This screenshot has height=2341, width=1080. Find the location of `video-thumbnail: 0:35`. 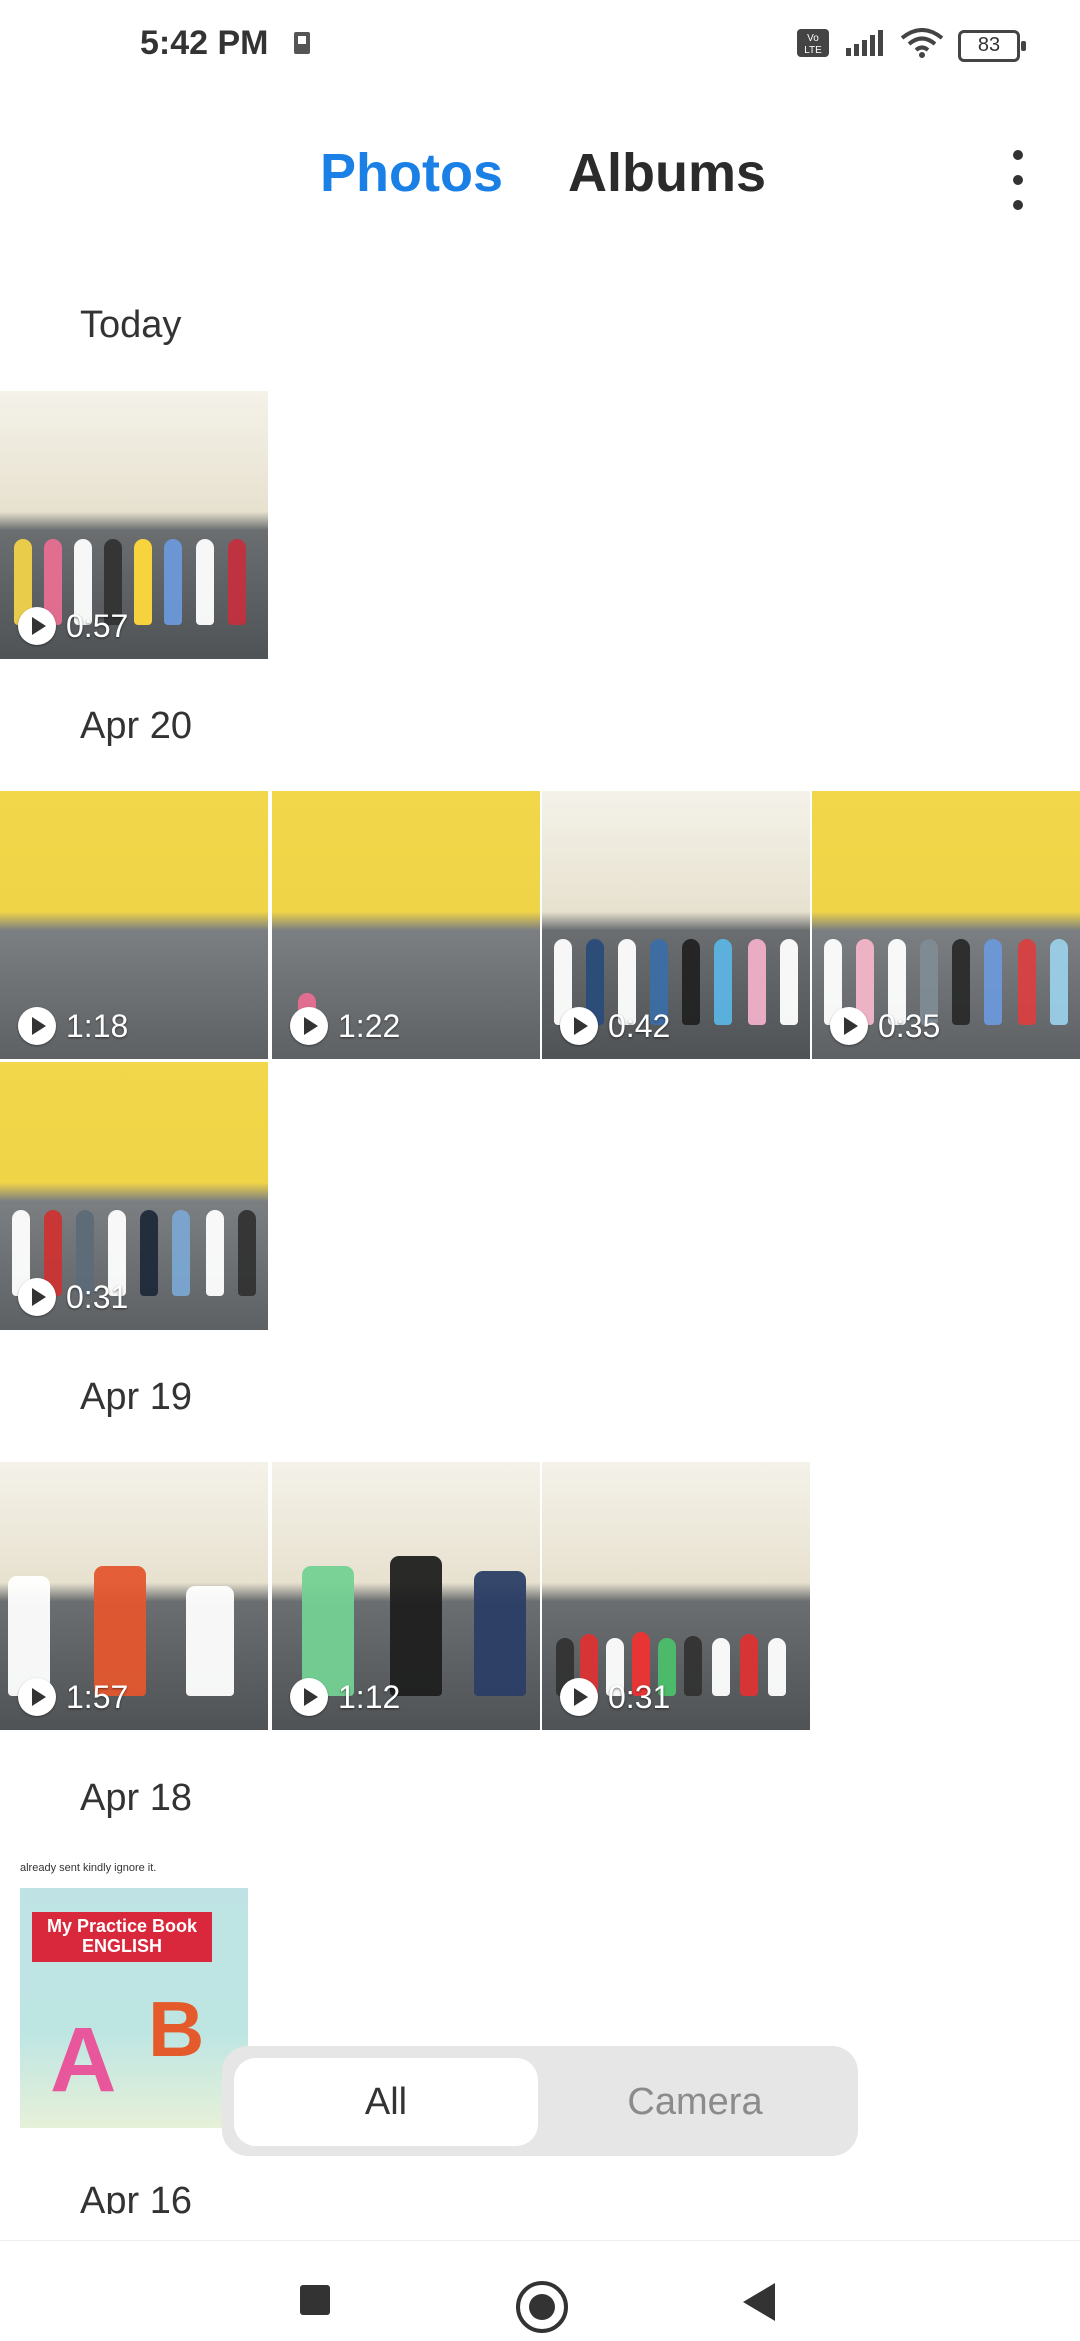

video-thumbnail: 0:35 is located at coordinates (946, 925).